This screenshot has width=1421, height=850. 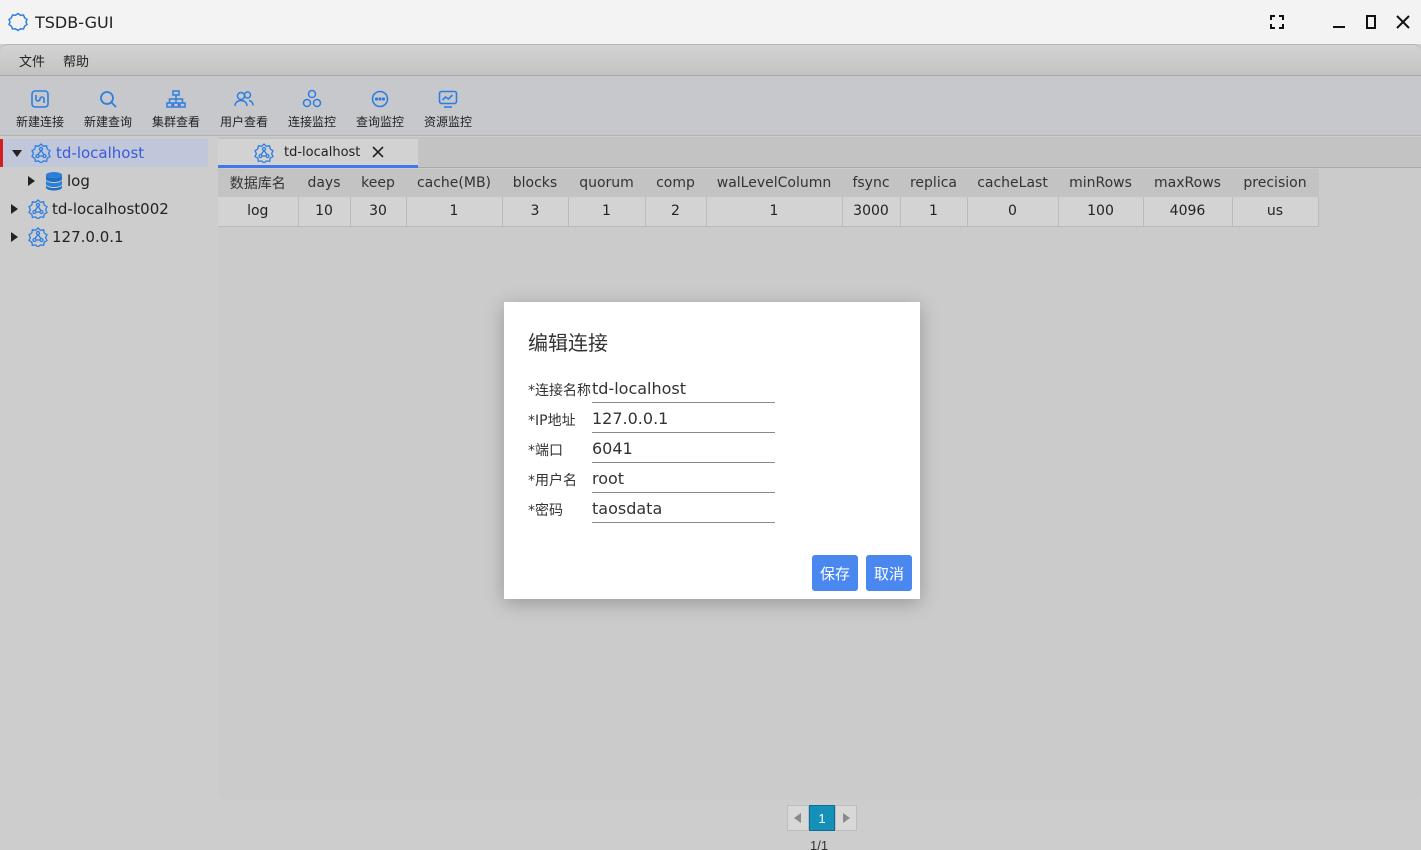 I want to click on tree-node-127-0-0-1: 127.0.0.1, so click(x=104, y=237).